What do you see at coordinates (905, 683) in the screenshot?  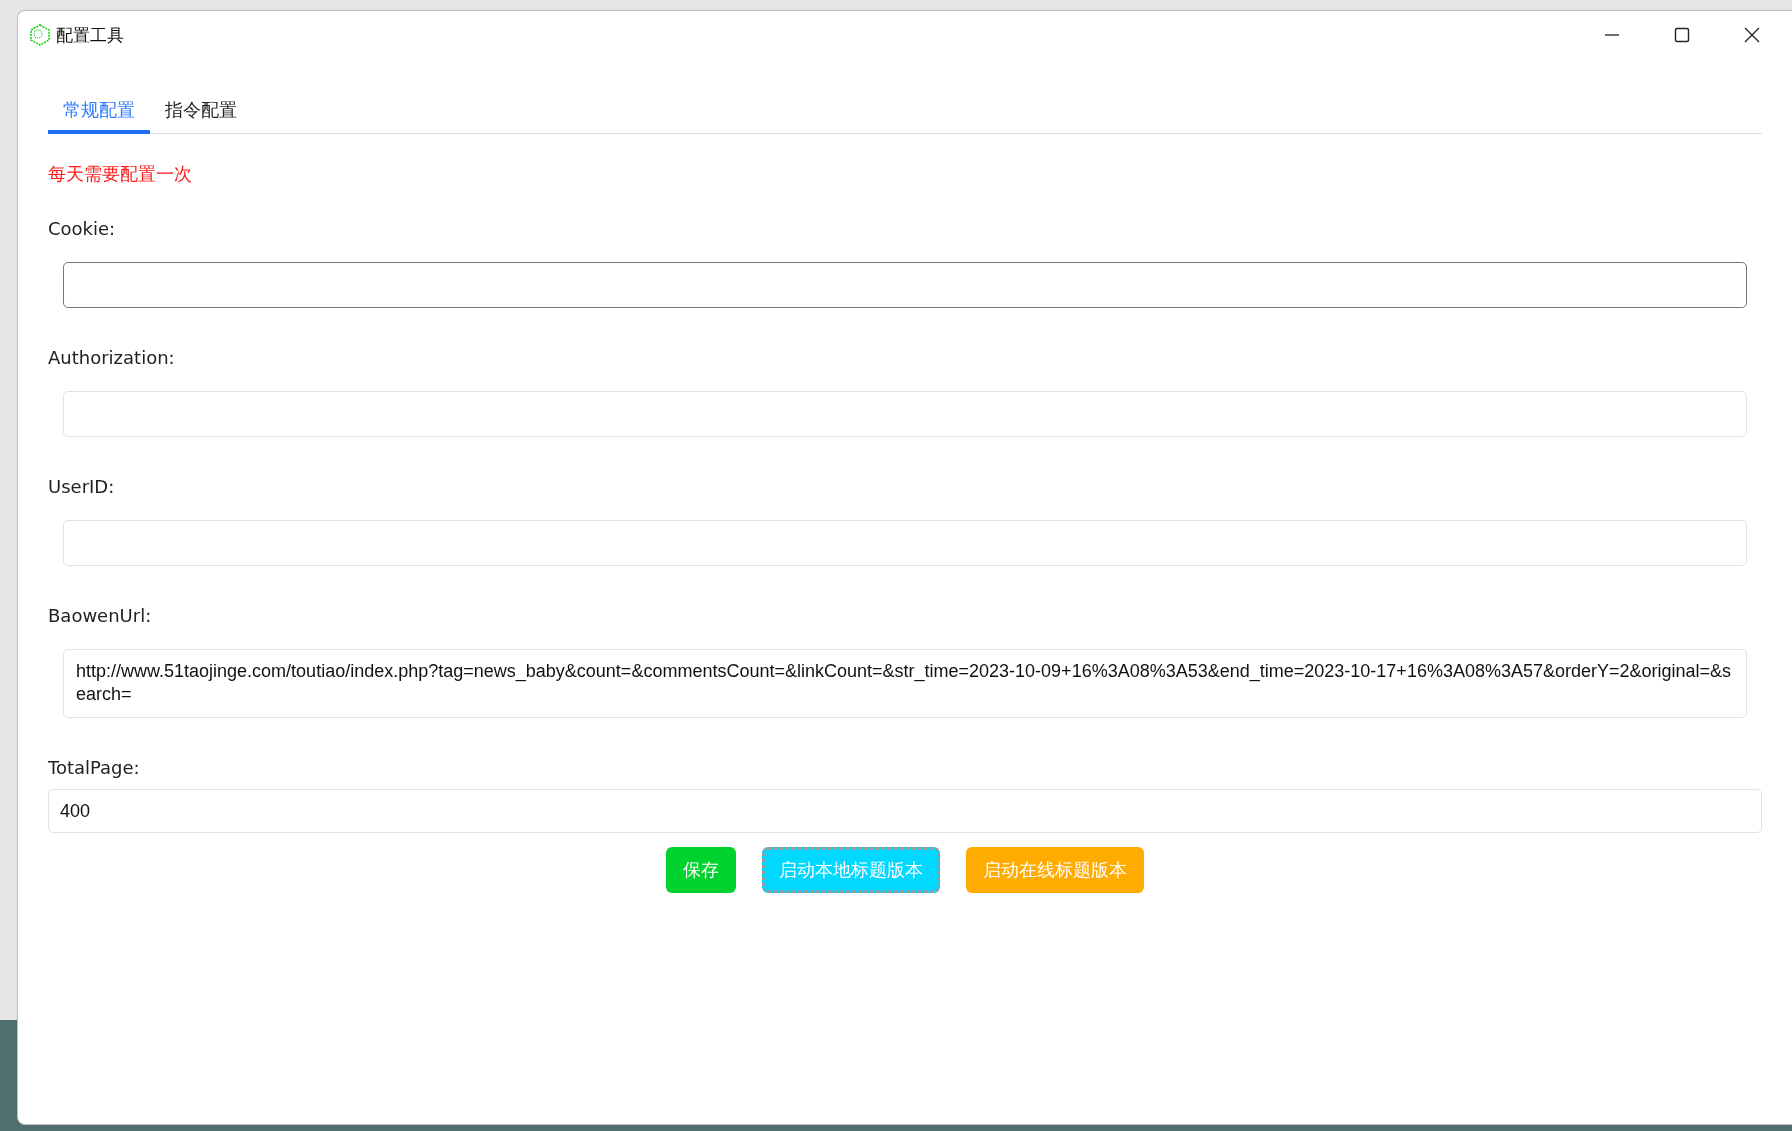 I see `input-field: http://www.51taojinge.com/toutiao/index.php?tag=news_baby&count=&commentsCount=&linkCount=&str_time=2023-10-09+16%3A08%3A53&end_time=2023-10-17+16%3A08%3A57&orderY=2&original=&search=` at bounding box center [905, 683].